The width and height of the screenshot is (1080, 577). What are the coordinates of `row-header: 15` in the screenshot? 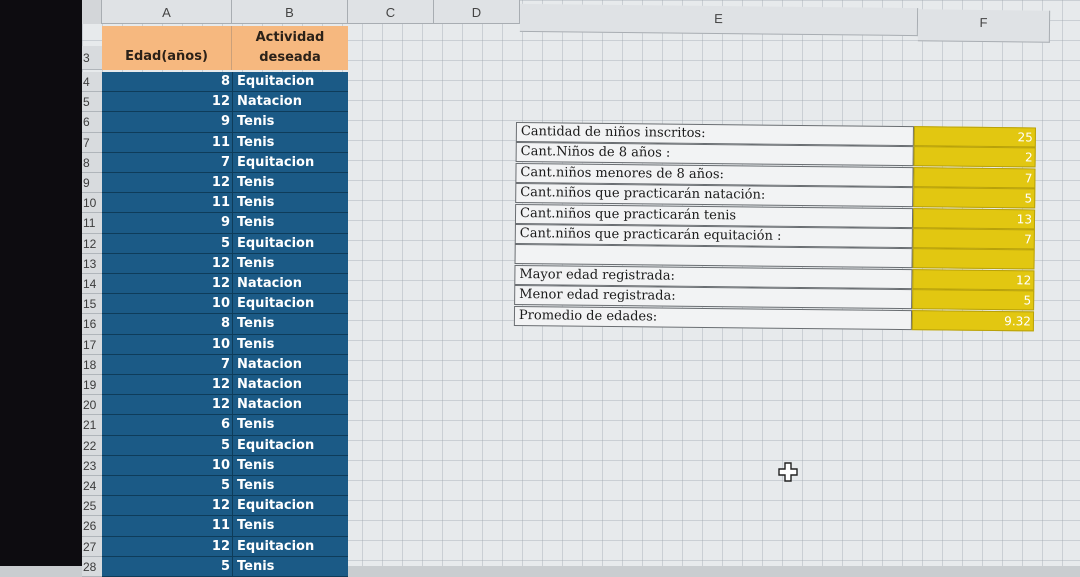 It's located at (92, 304).